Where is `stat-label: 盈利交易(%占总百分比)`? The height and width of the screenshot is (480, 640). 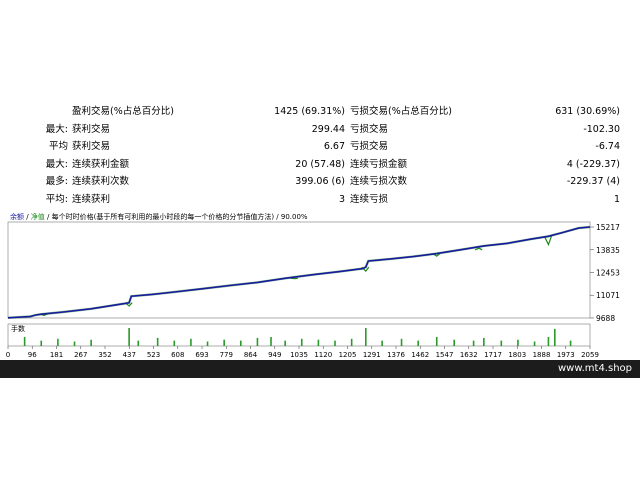
stat-label: 盈利交易(%占总百分比) is located at coordinates (123, 111).